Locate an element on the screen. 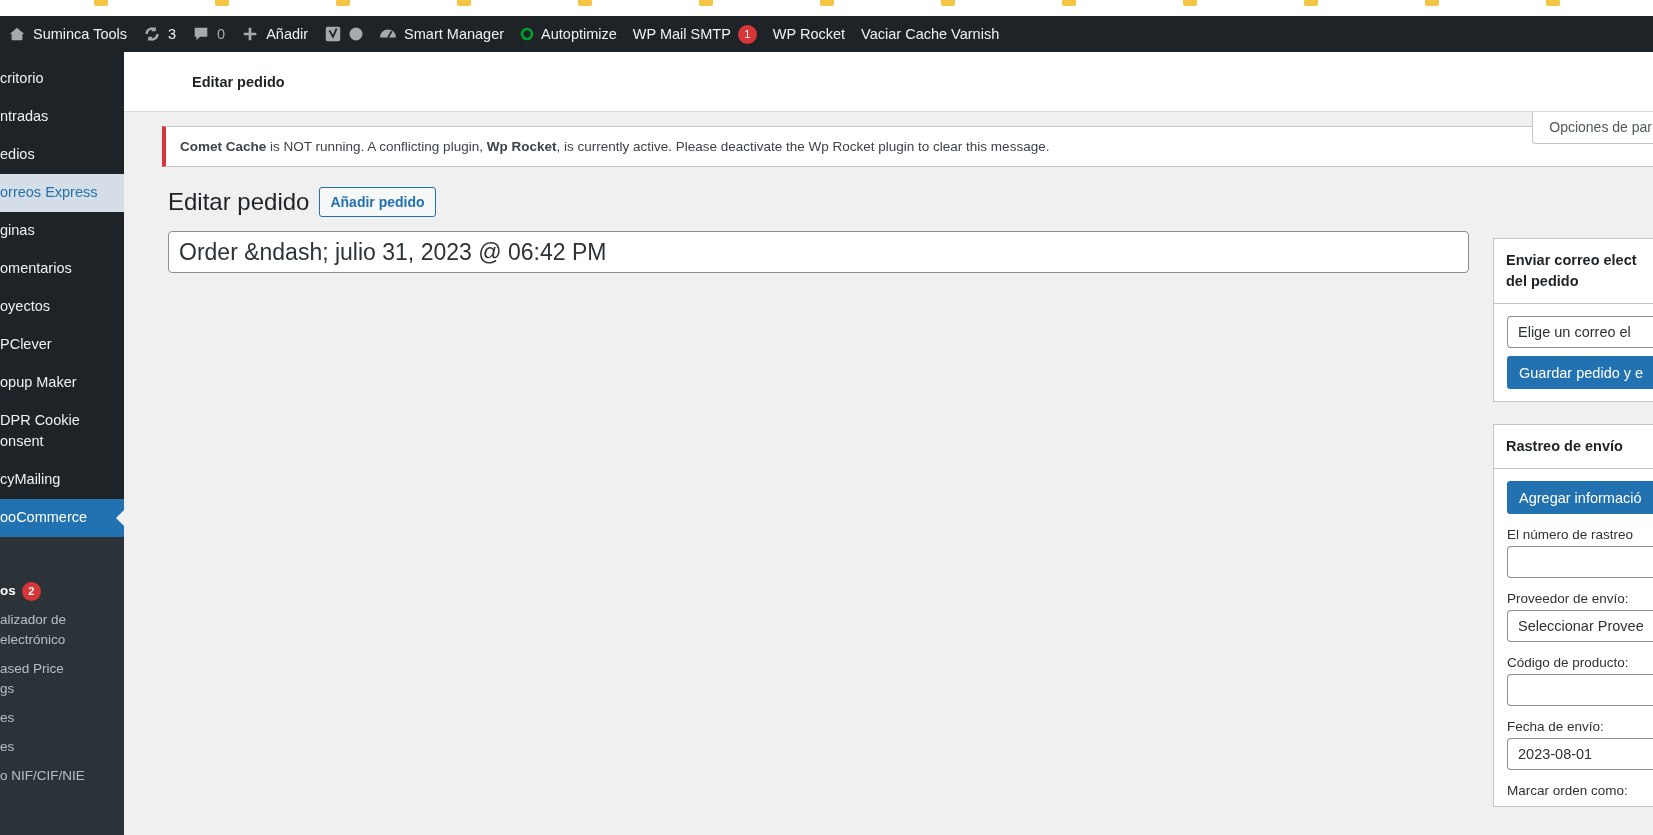 The image size is (1653, 835). screen-options-tab: Opciones de par is located at coordinates (1592, 128).